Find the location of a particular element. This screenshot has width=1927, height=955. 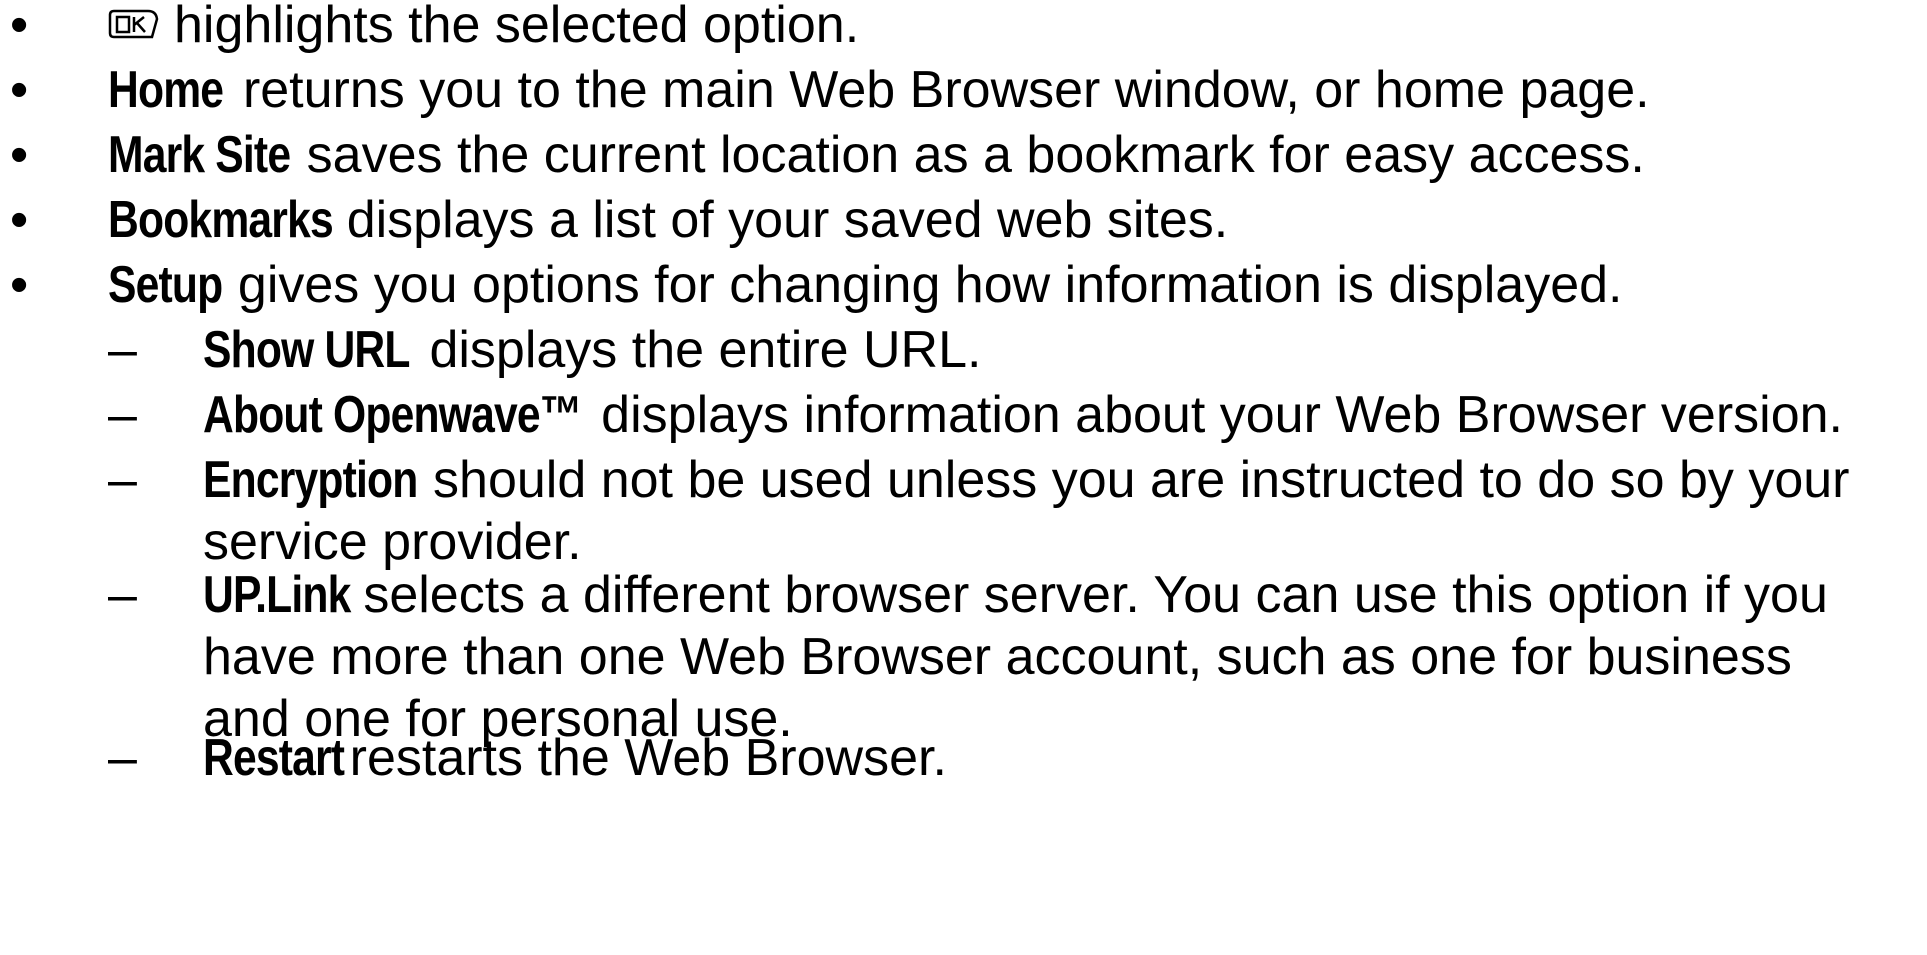

list-item: Show URL displays the entire URL. is located at coordinates (592, 350).